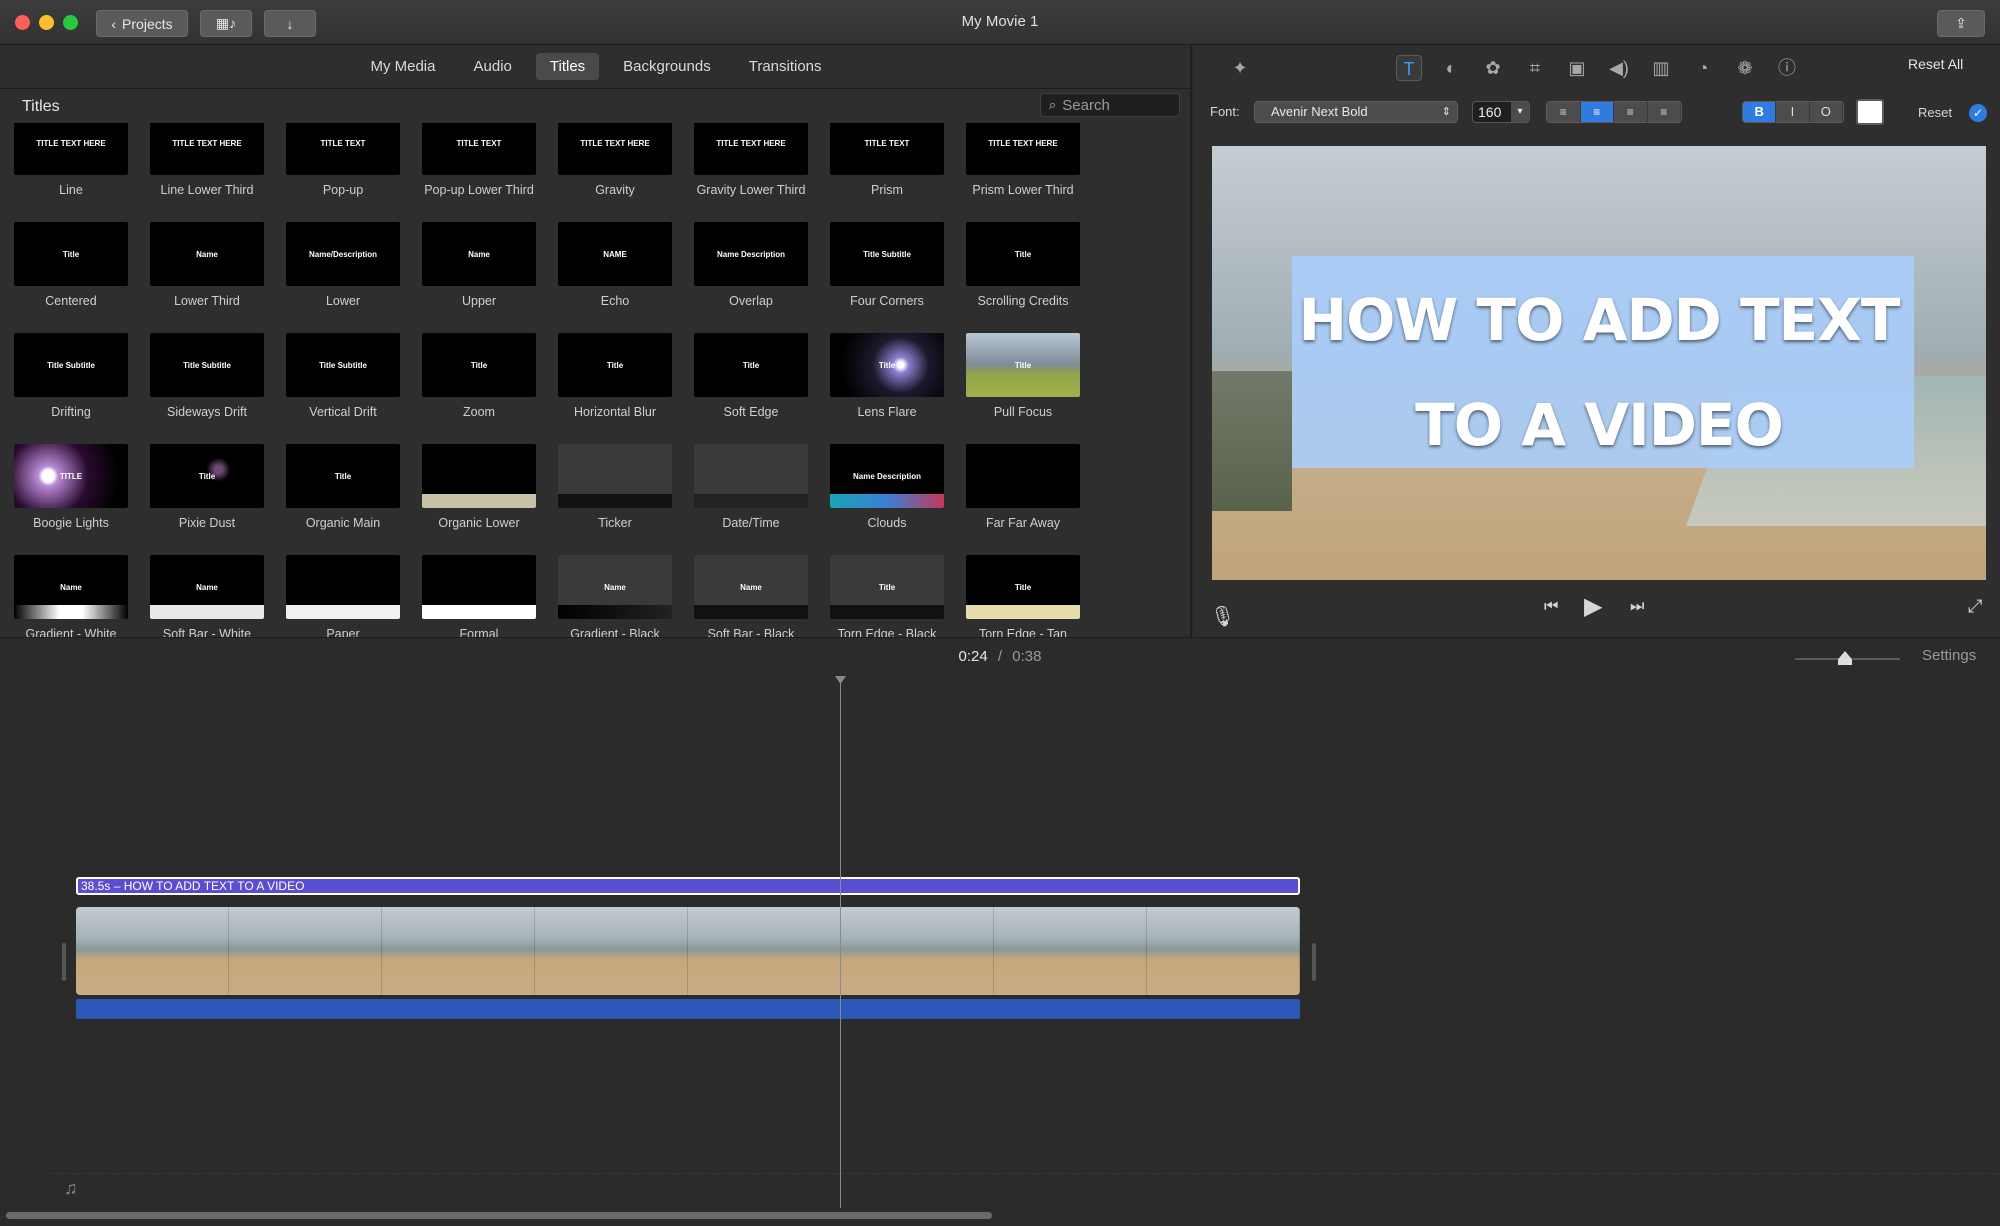  What do you see at coordinates (207, 277) in the screenshot?
I see `title-tile-lower-third: Name Lower Third` at bounding box center [207, 277].